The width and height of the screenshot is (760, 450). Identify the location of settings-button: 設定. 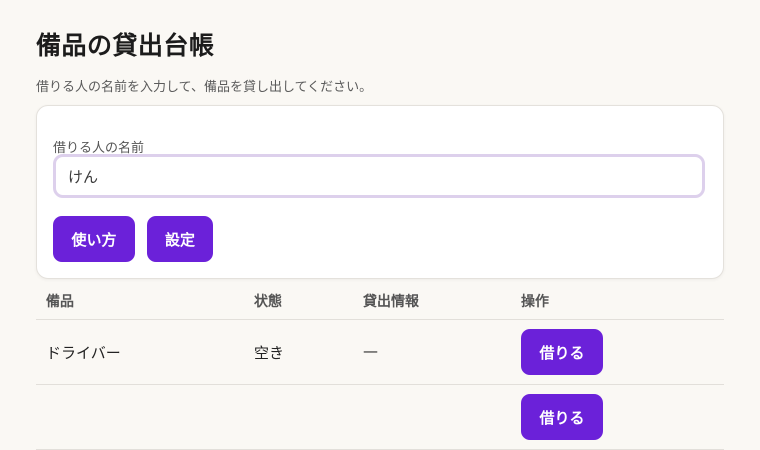
(180, 239).